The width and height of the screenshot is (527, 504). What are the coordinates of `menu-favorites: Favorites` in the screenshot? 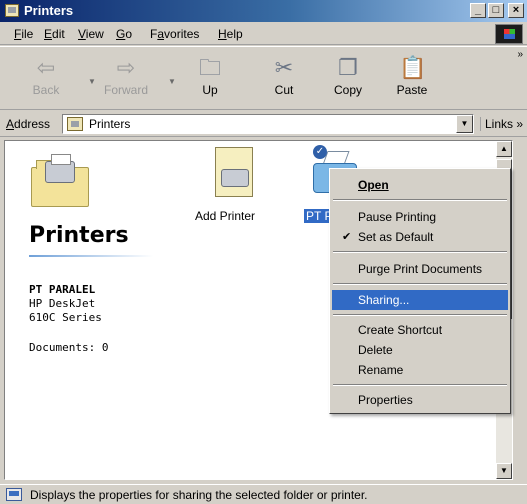 It's located at (174, 34).